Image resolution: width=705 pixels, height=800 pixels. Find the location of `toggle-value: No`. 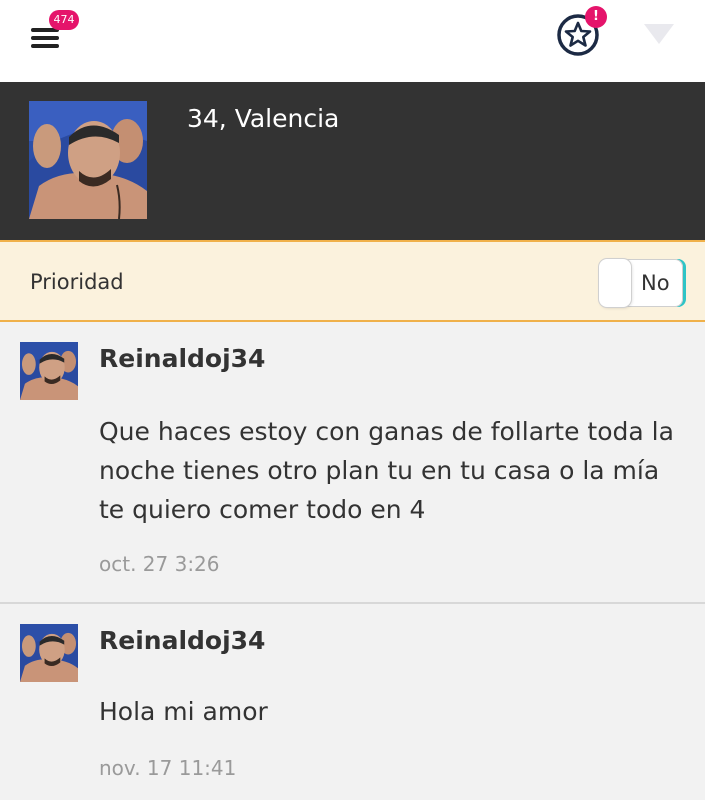

toggle-value: No is located at coordinates (655, 283).